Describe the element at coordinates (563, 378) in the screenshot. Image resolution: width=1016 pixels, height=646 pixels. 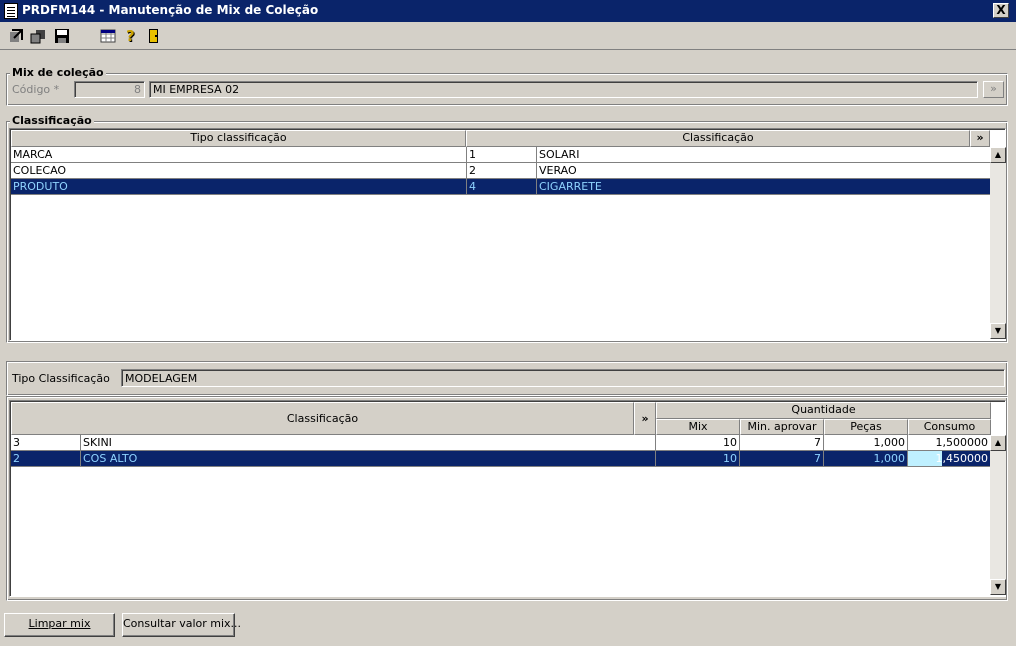
I see `tipo-classificacao-field: MODELAGEM` at that location.